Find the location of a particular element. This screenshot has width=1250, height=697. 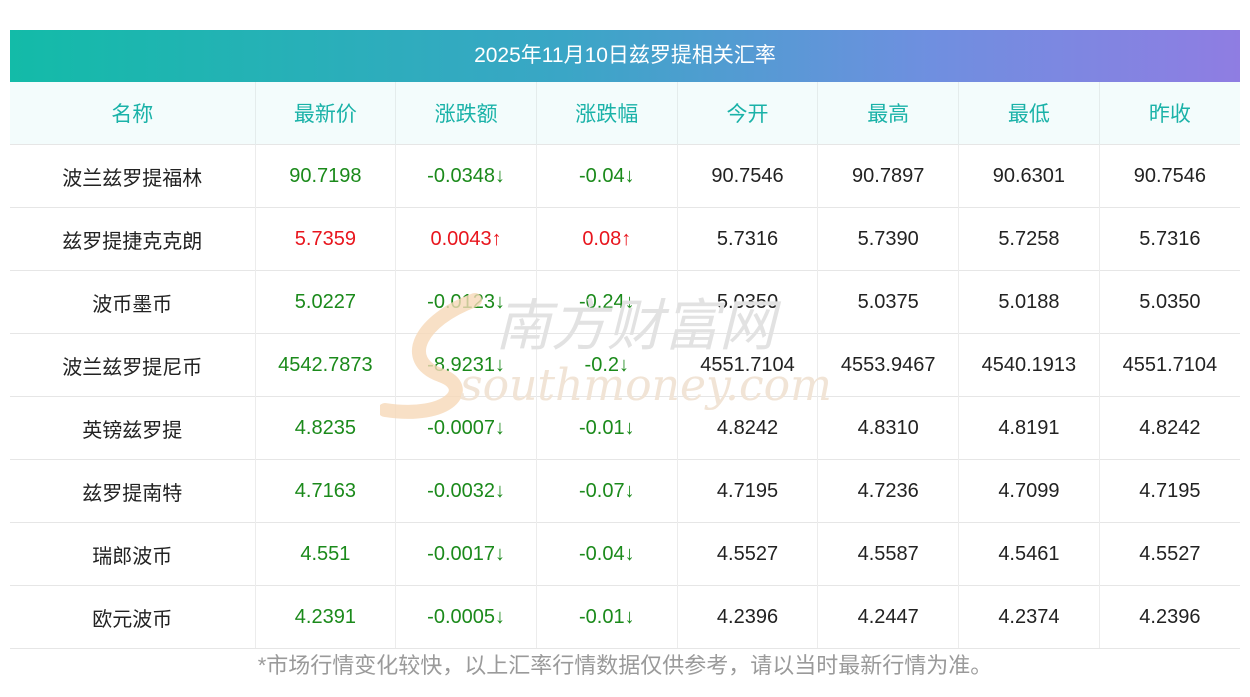

cell-change: 0.0043↑ is located at coordinates (466, 239).